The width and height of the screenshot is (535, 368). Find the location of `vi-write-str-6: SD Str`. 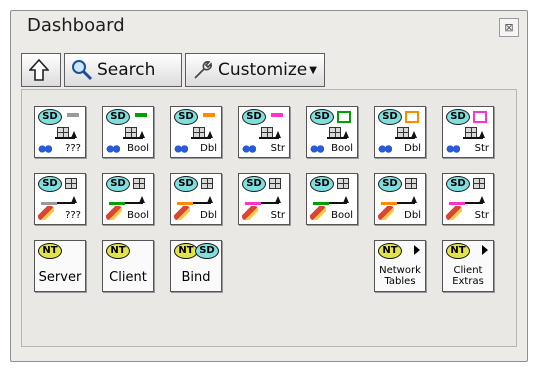

vi-write-str-6: SD Str is located at coordinates (468, 199).